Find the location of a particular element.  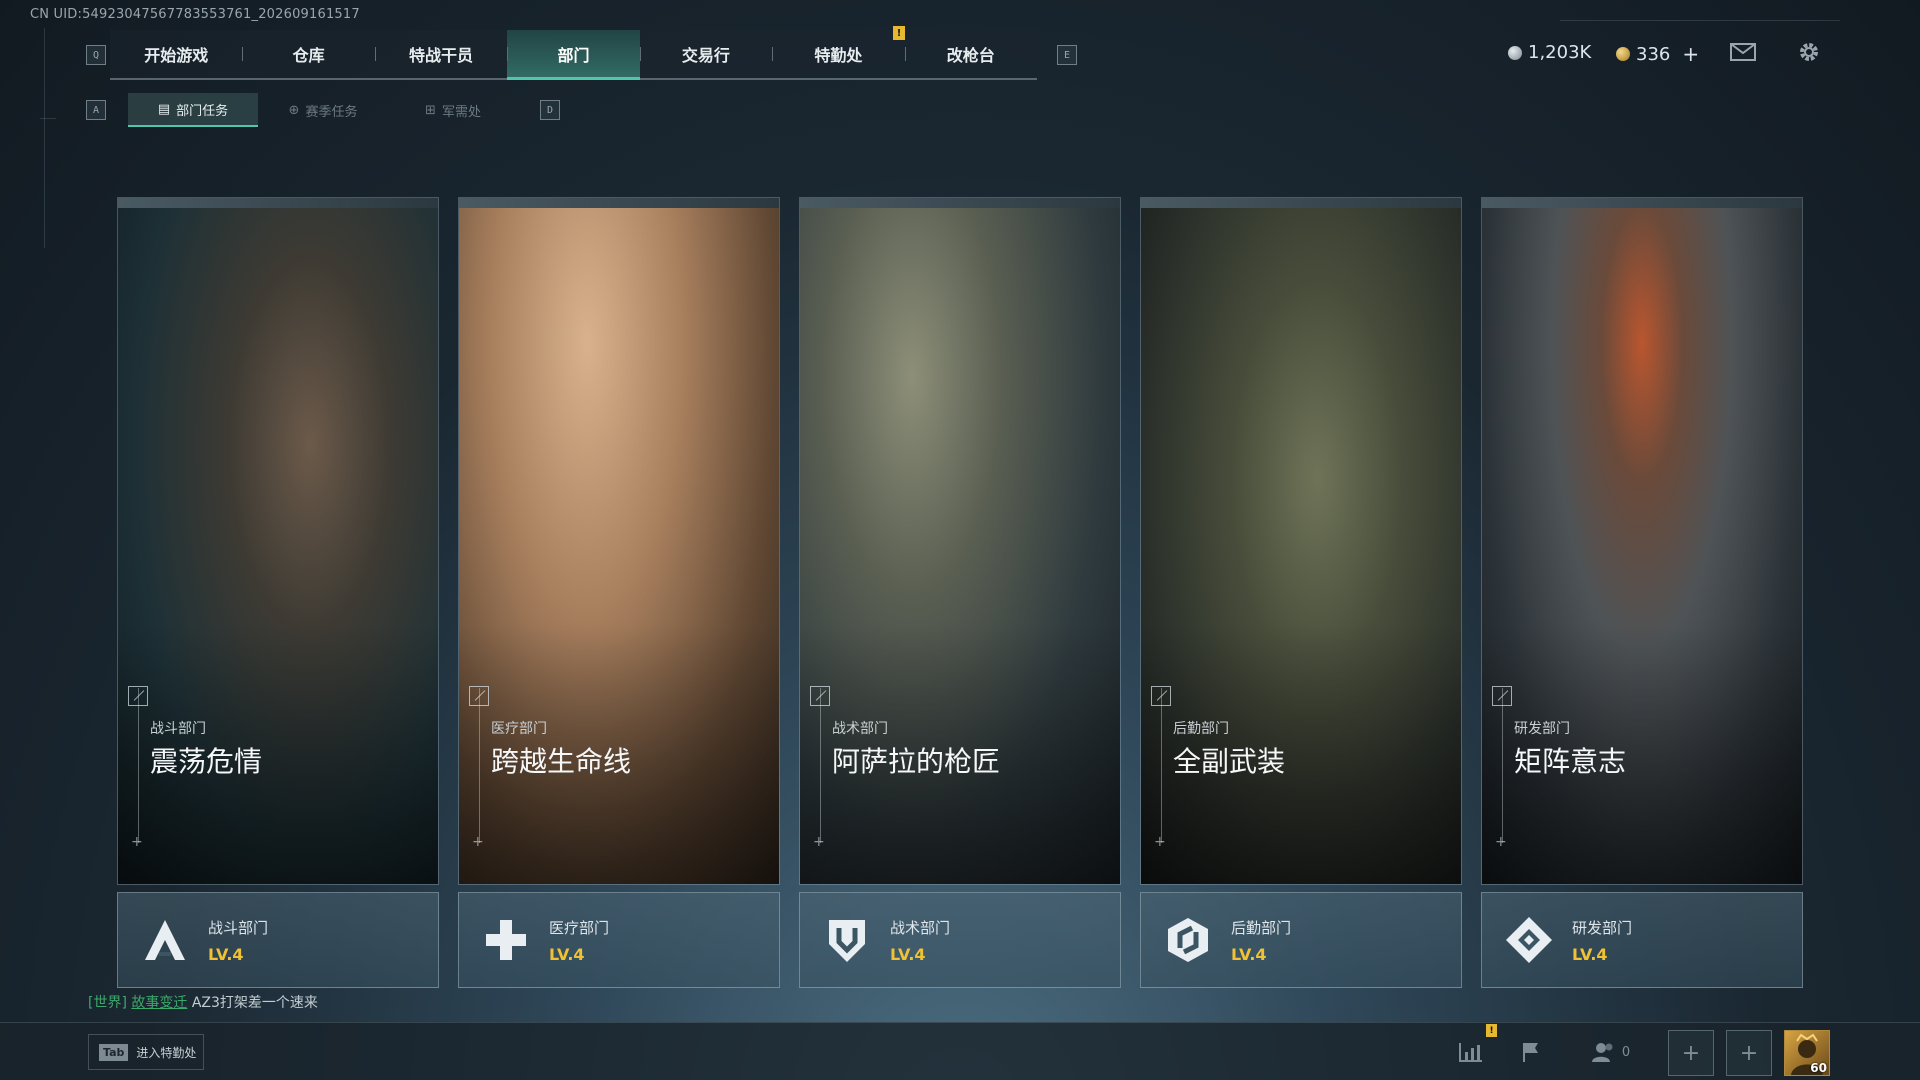

medical-cross-icon is located at coordinates (506, 940).